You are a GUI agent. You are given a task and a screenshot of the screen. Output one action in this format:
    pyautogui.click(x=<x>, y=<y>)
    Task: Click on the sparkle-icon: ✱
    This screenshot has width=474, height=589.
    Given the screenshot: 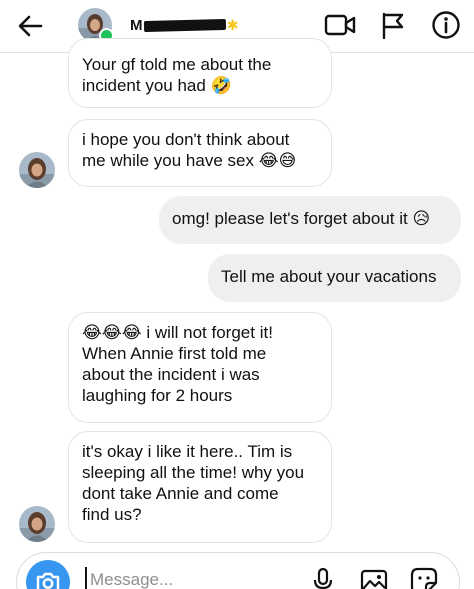 What is the action you would take?
    pyautogui.click(x=232, y=25)
    